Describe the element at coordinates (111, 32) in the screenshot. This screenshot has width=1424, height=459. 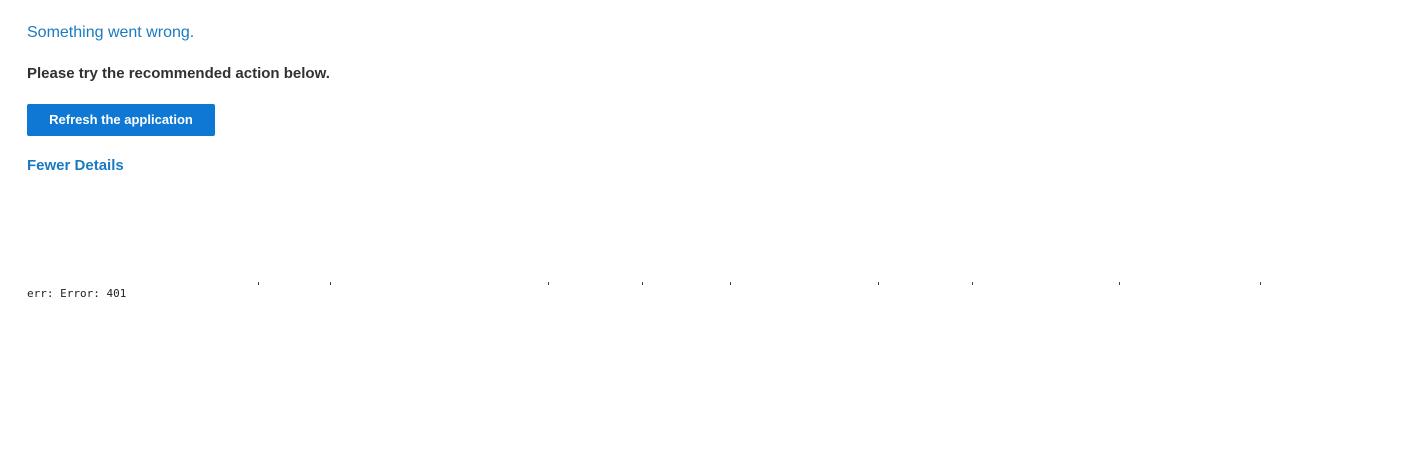
I see `error-headline: Something went wrong.` at that location.